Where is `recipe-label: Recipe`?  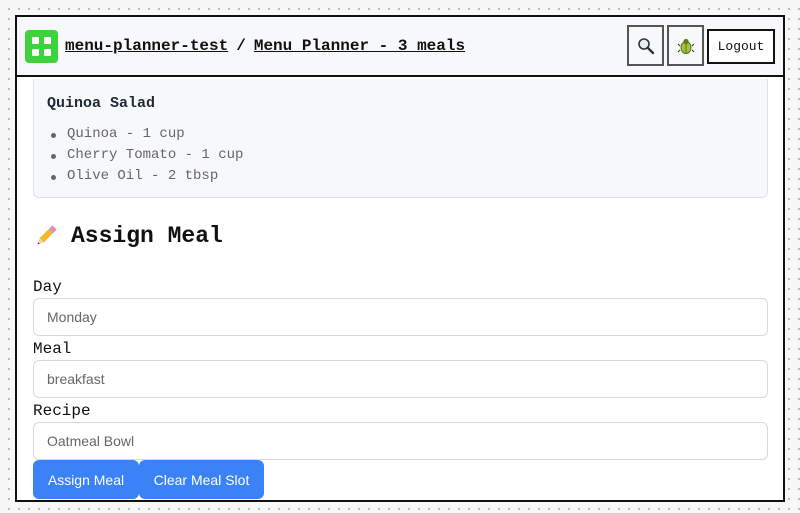 recipe-label: Recipe is located at coordinates (62, 411).